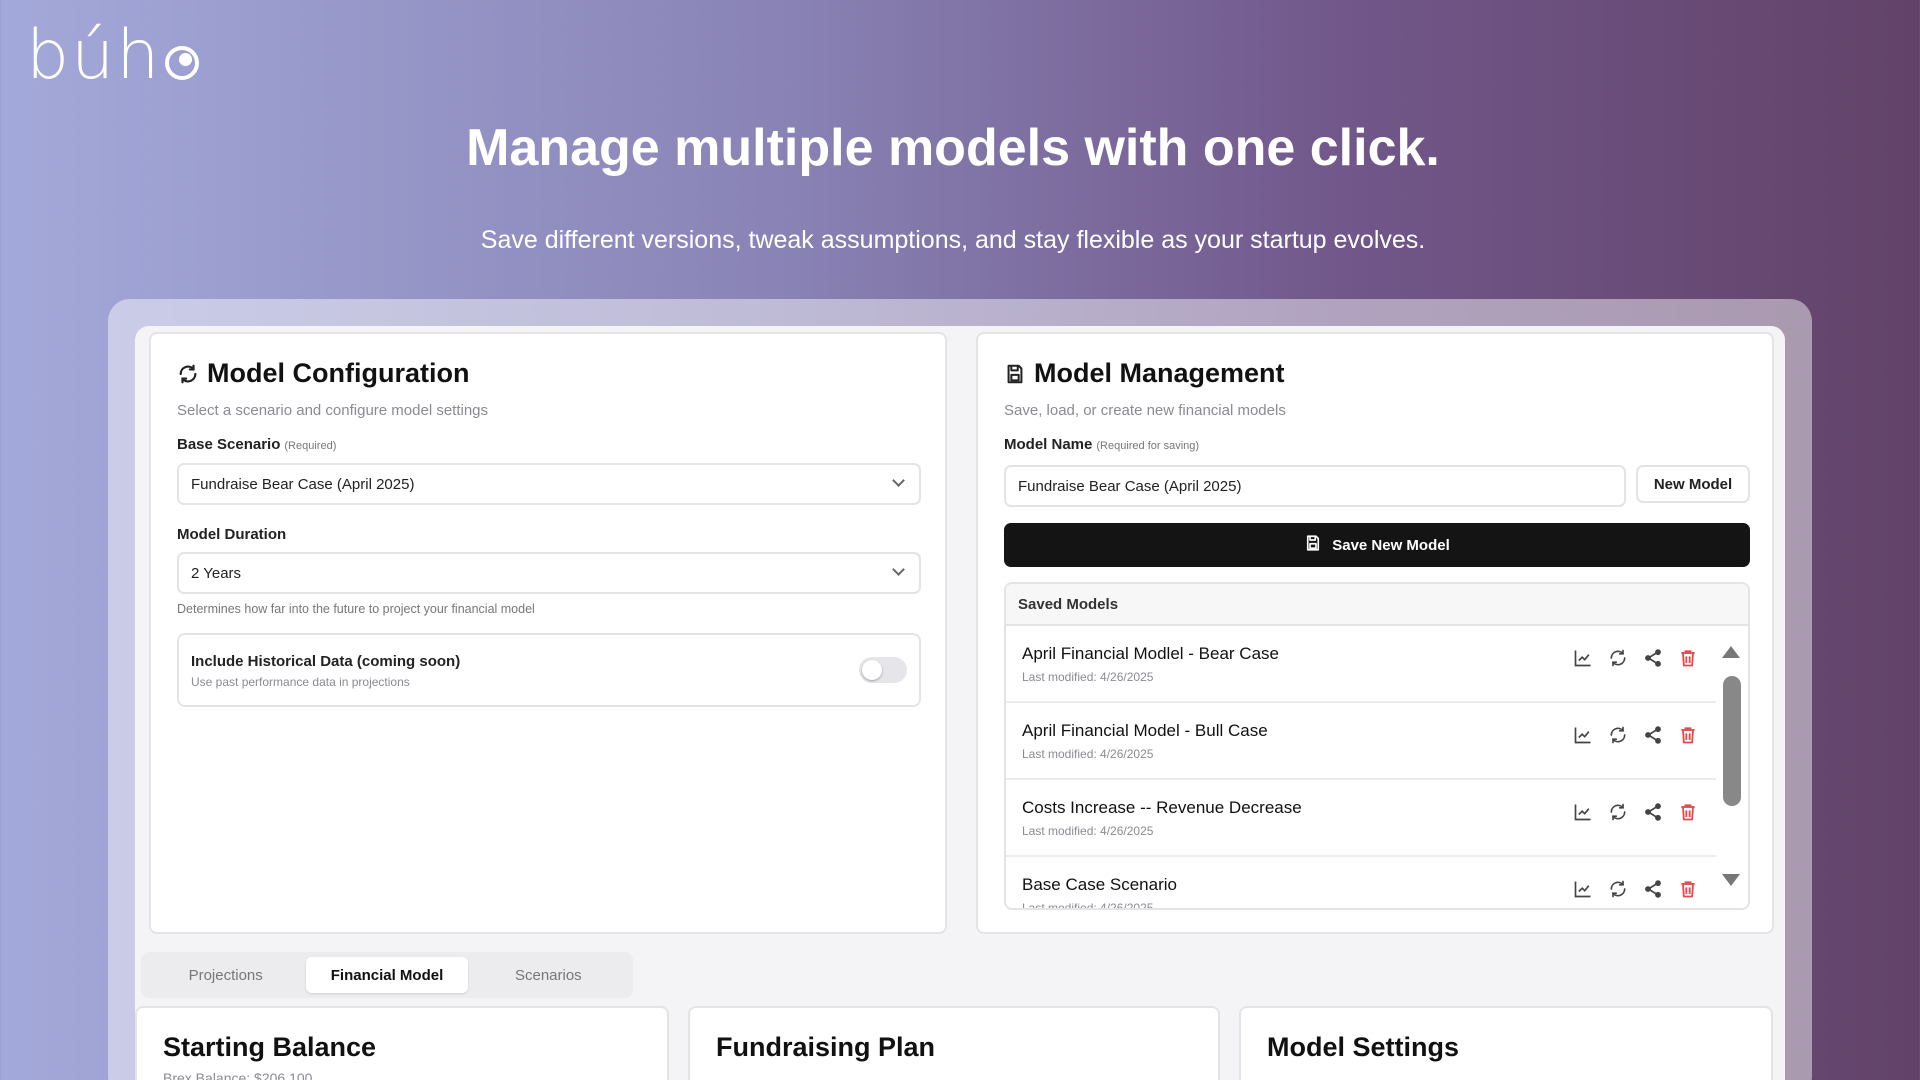  What do you see at coordinates (300, 682) in the screenshot?
I see `historical-data-subtitle: Use past performance data in projections` at bounding box center [300, 682].